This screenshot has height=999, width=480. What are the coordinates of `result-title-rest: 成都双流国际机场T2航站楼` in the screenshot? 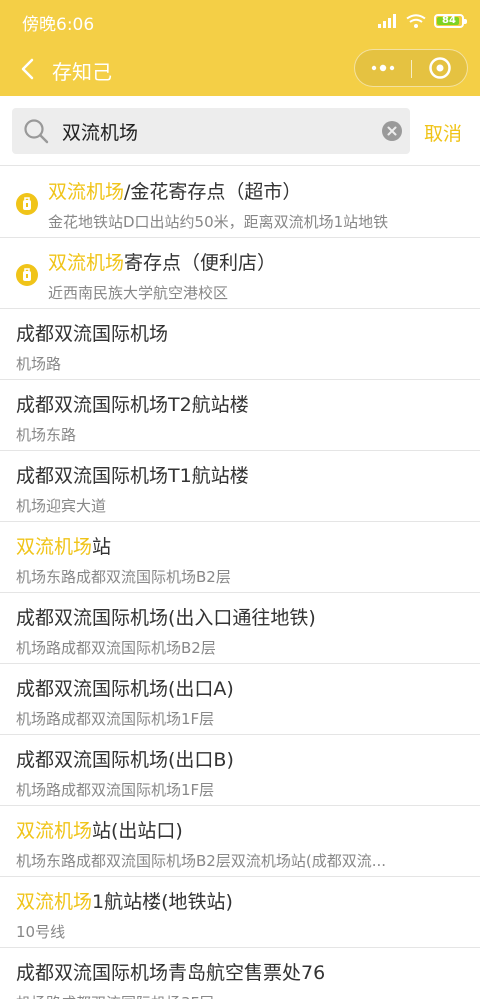 It's located at (132, 405).